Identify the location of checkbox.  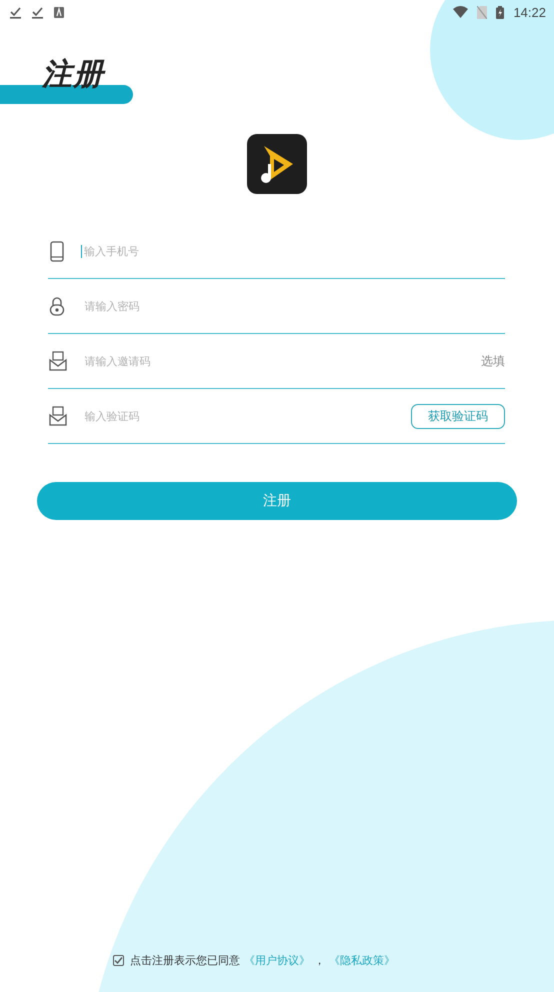
(118, 960).